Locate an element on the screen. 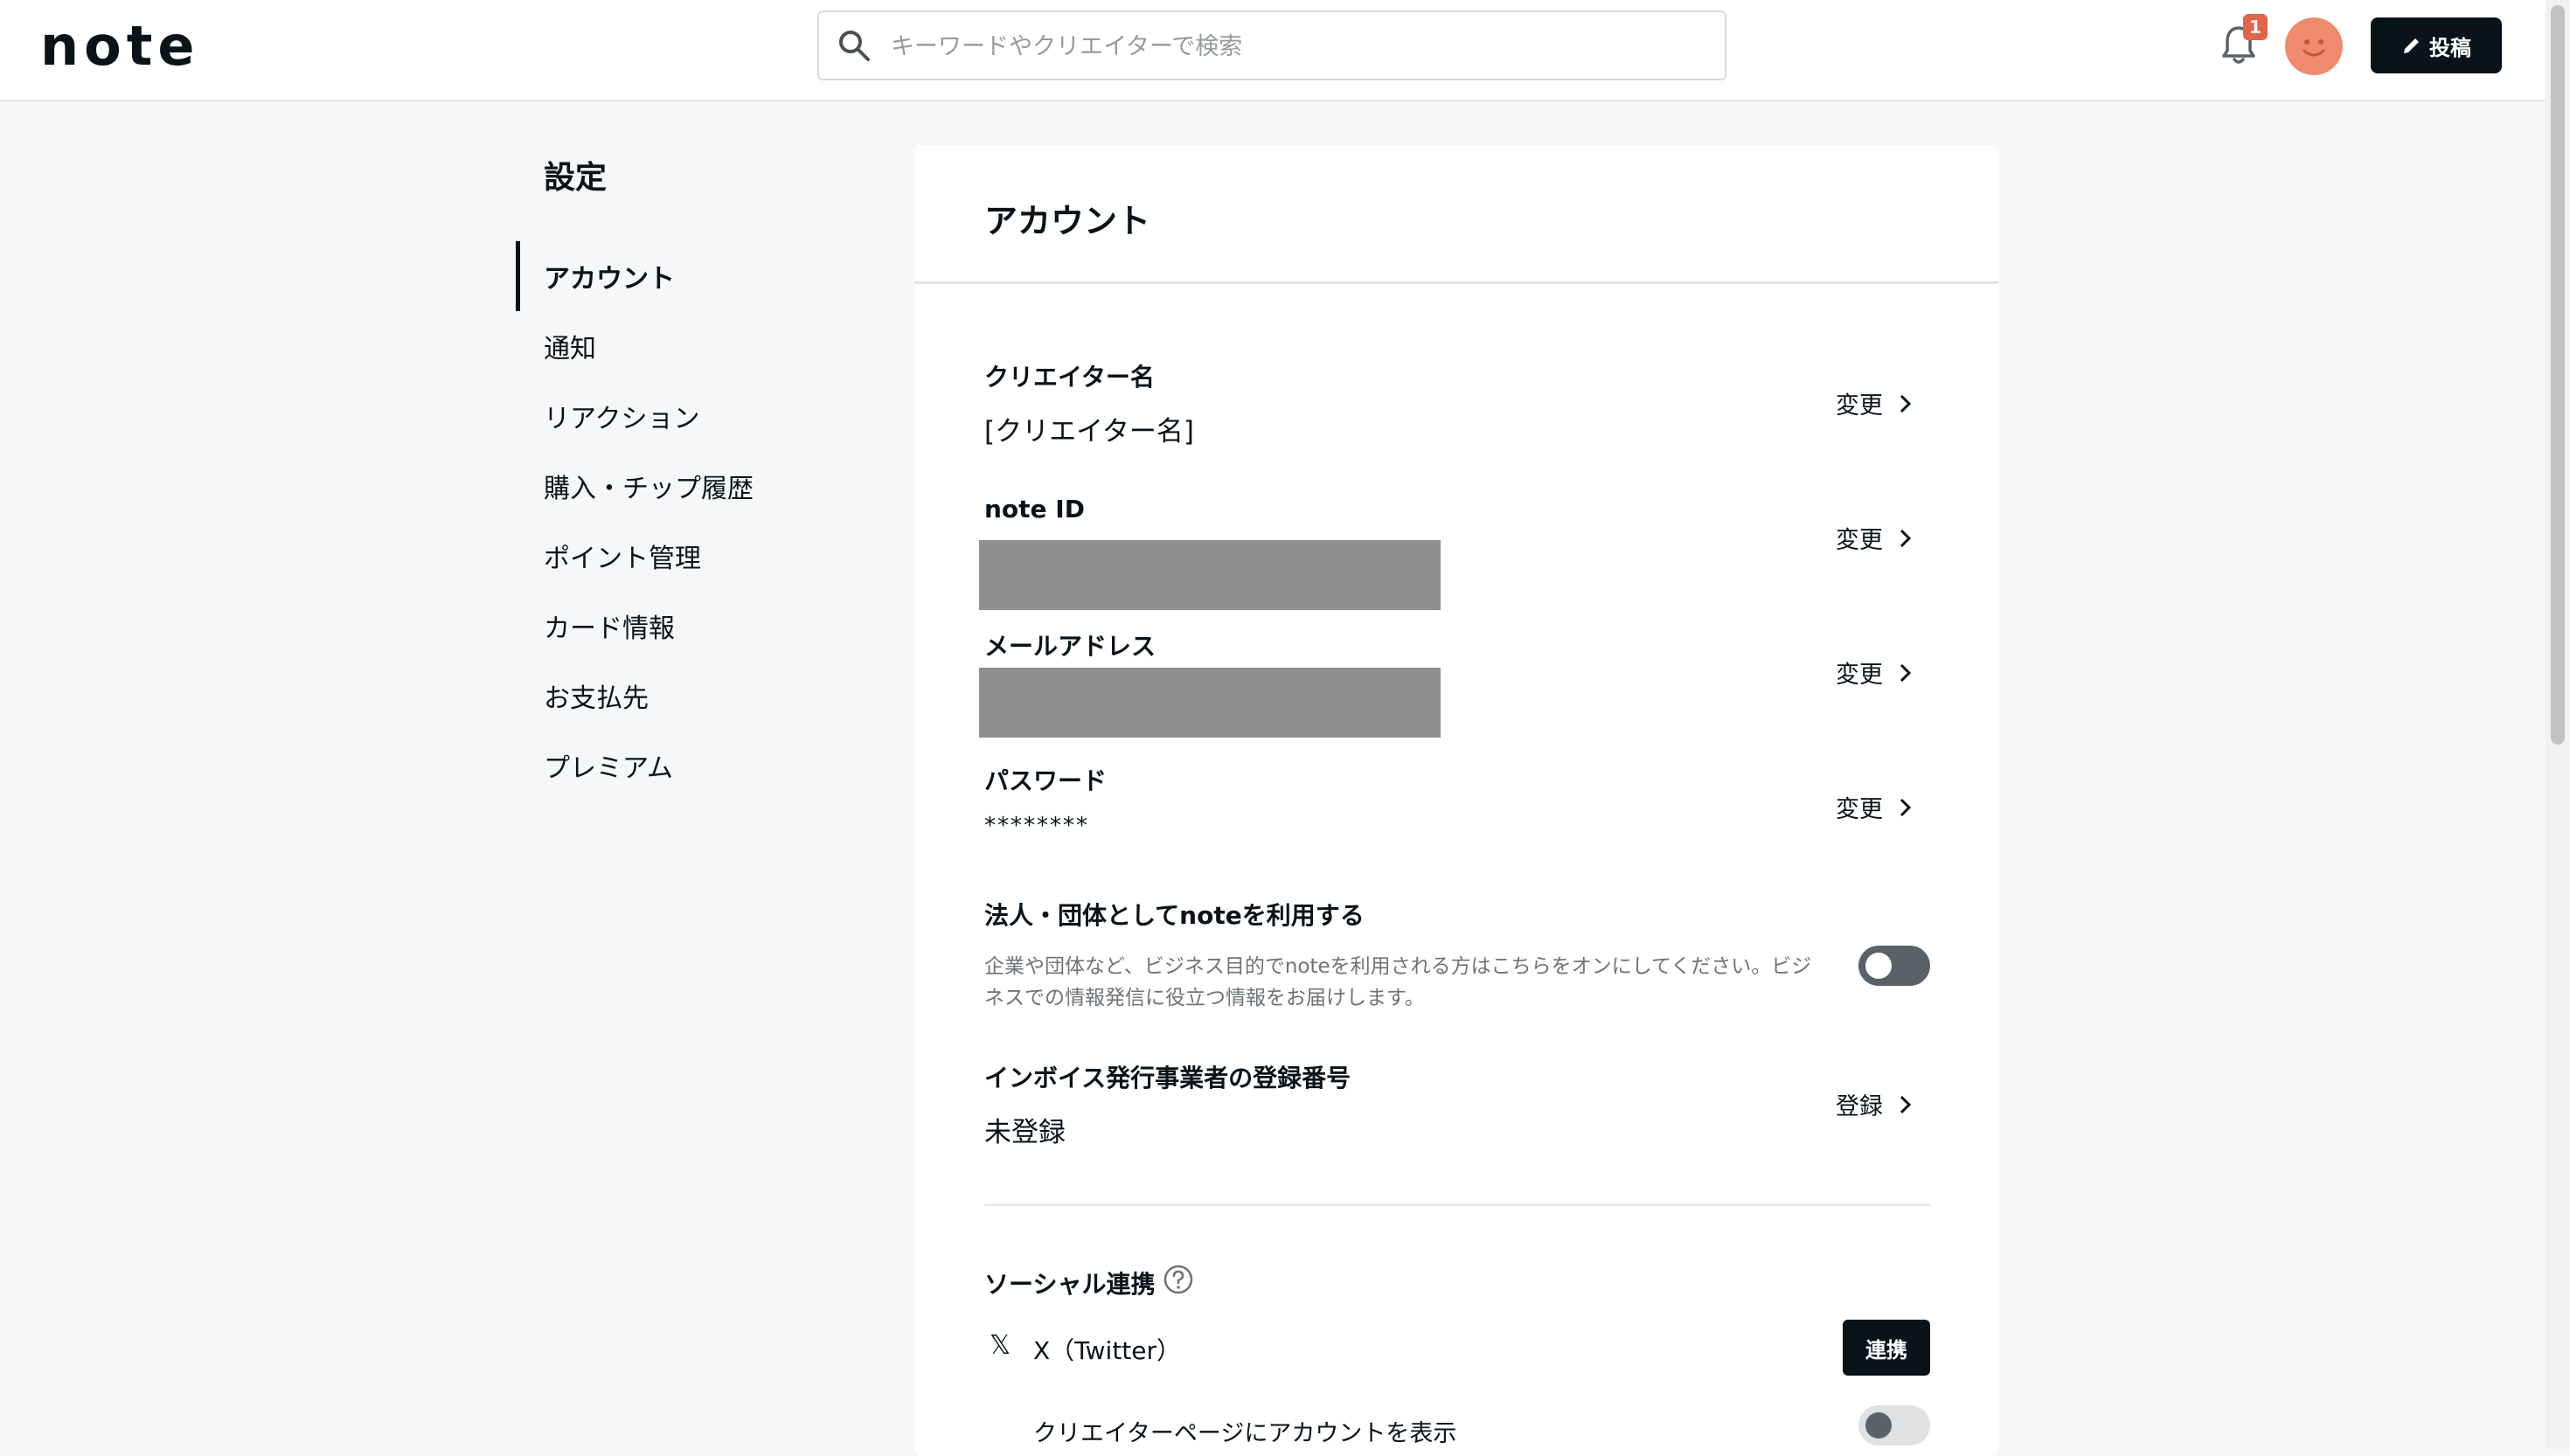  sidebar-item-points: ポイント管理 is located at coordinates (622, 556).